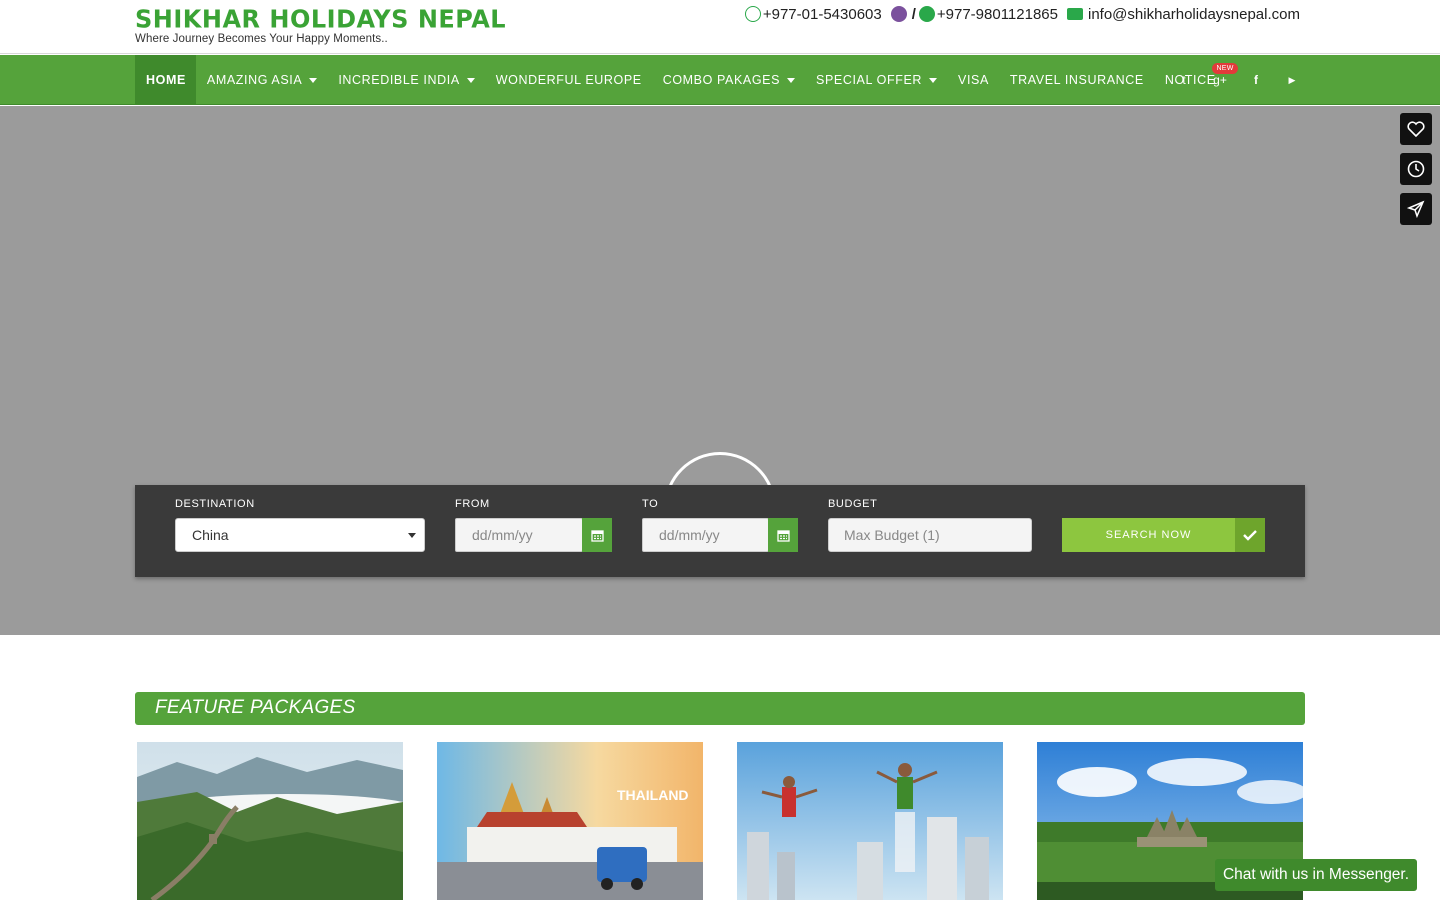 The image size is (1440, 900). I want to click on budget-label: BUDGET, so click(853, 504).